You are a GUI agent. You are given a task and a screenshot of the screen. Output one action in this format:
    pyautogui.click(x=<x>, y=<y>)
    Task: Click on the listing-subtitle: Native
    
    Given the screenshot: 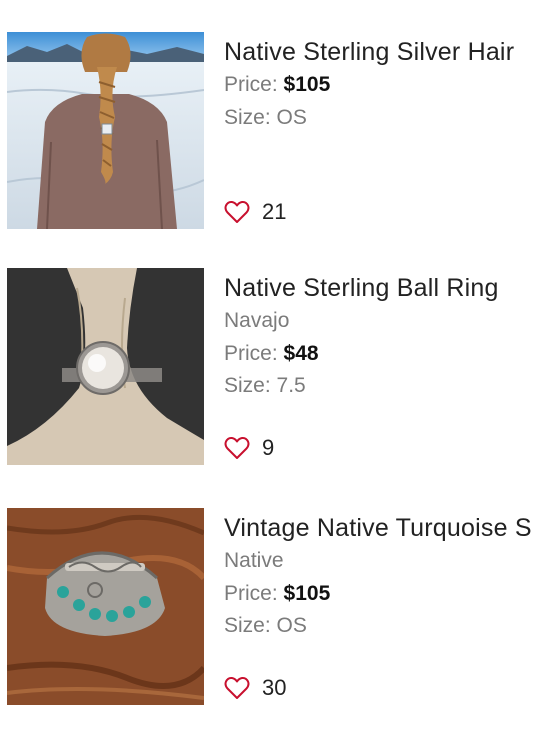 What is the action you would take?
    pyautogui.click(x=254, y=560)
    